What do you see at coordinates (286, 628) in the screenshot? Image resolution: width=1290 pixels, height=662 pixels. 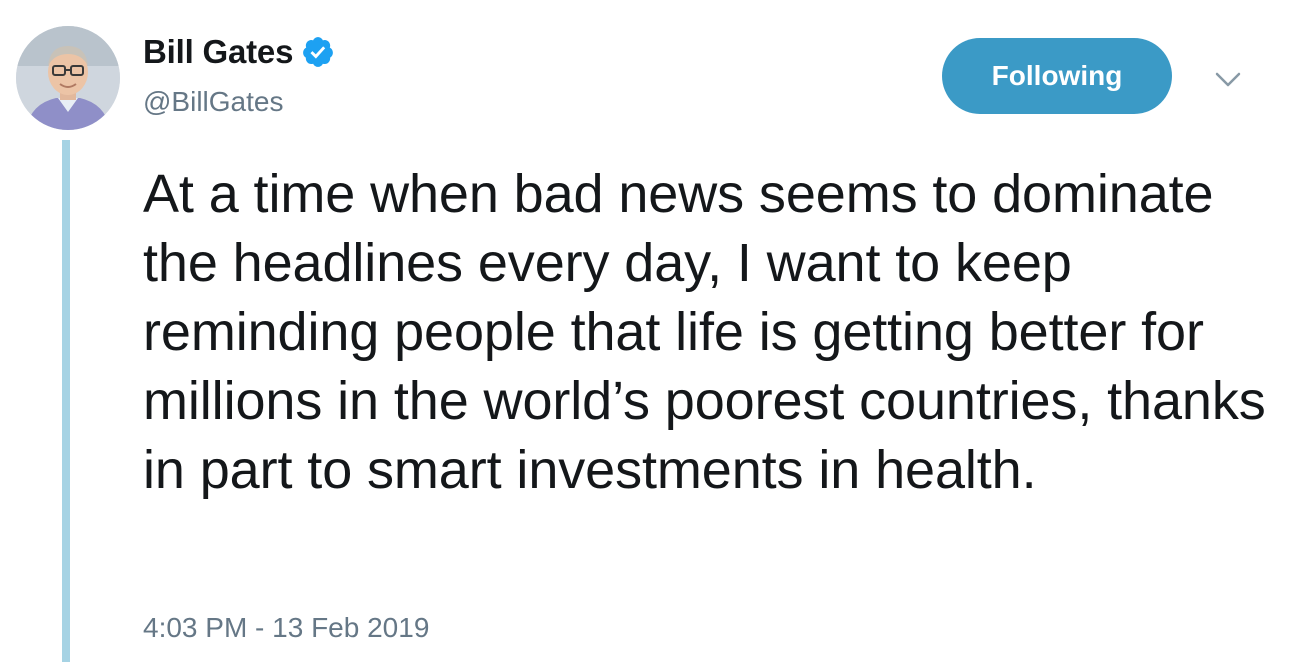 I see `tweet-timestamp: 4:03 PM - 13 Feb 2019` at bounding box center [286, 628].